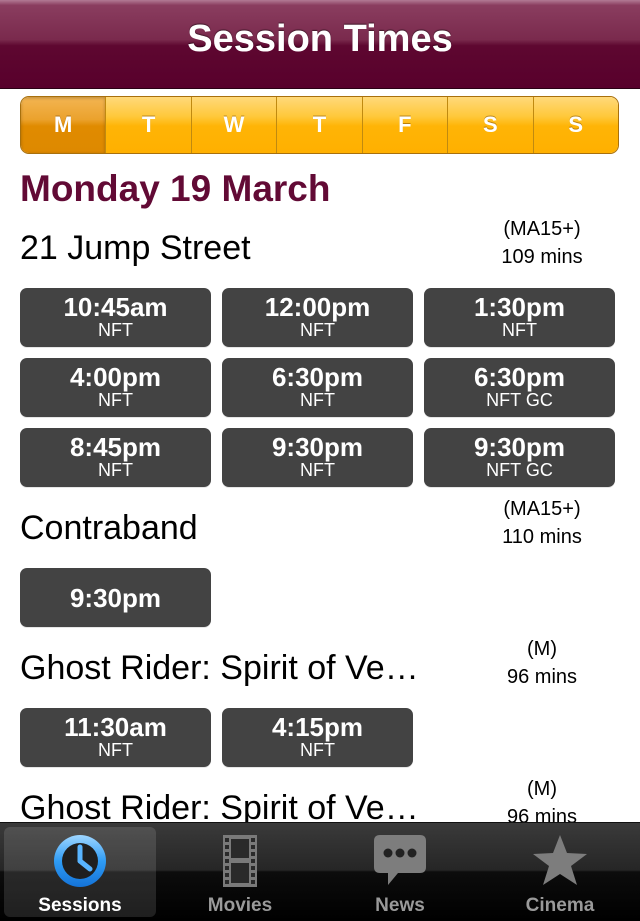 The width and height of the screenshot is (640, 921). I want to click on tab-label: News, so click(400, 905).